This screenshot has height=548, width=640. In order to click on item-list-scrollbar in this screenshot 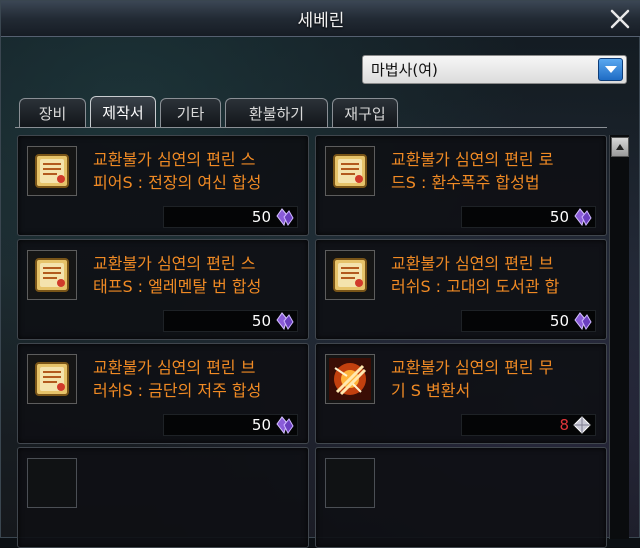, I will do `click(619, 337)`.